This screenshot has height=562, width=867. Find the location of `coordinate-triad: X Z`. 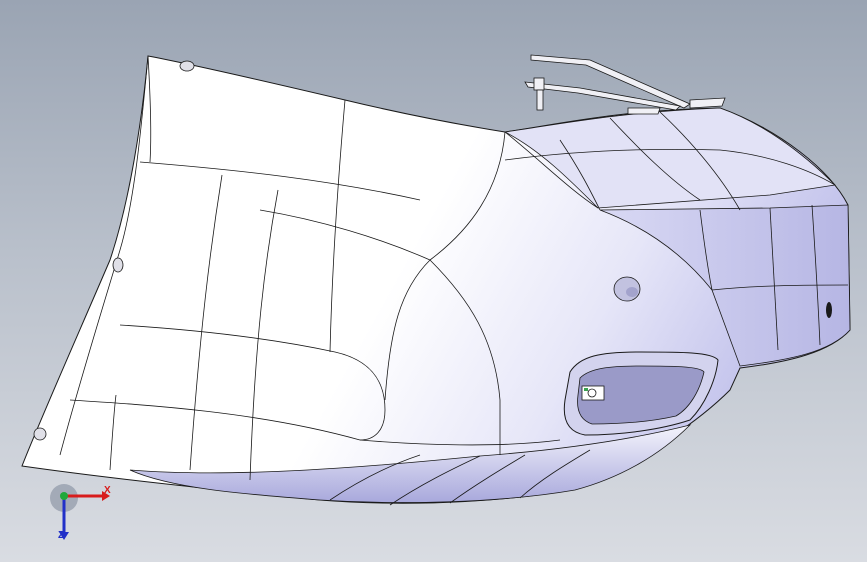

coordinate-triad: X Z is located at coordinates (79, 515).